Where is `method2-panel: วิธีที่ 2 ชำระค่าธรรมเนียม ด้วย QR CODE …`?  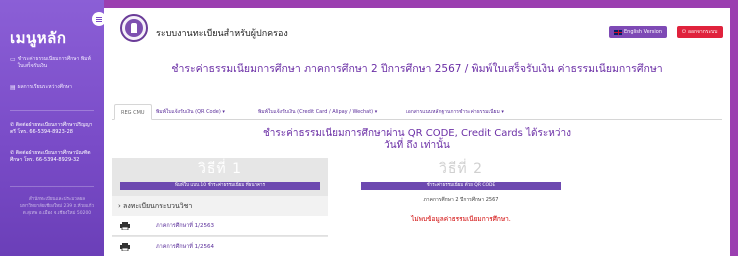
method2-panel: วิธีที่ 2 ชำระค่าธรรมเนียม ด้วย QR CODE … is located at coordinates (461, 207).